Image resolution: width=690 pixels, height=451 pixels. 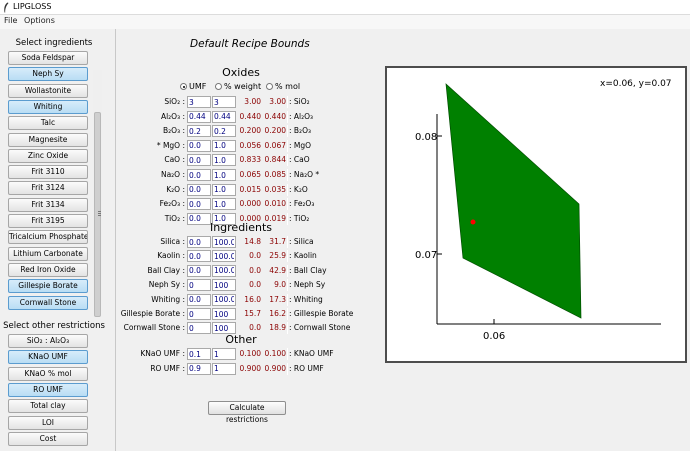 What do you see at coordinates (253, 271) in the screenshot?
I see `ingredient-row: Ball Clay : 0.0 42.9: Ball Clay` at bounding box center [253, 271].